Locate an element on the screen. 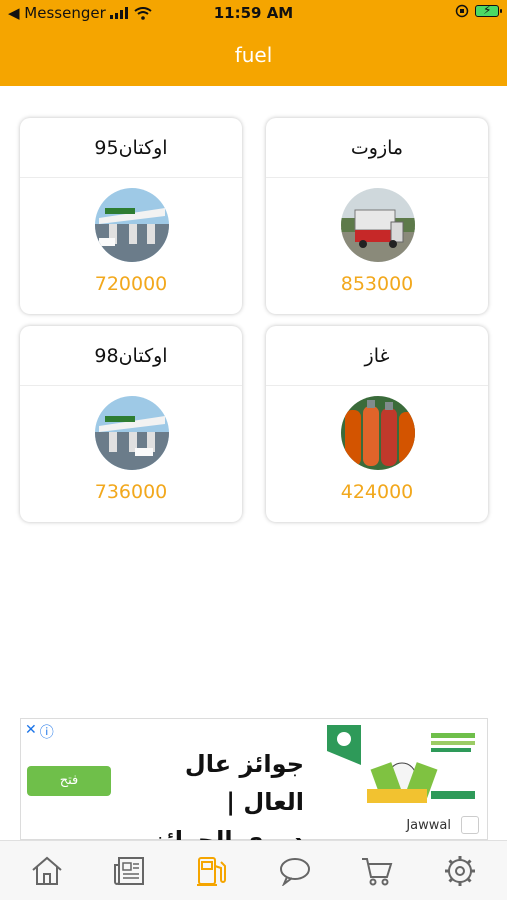 The width and height of the screenshot is (507, 900). fuel-card-octane95: اوكتان95 720000 is located at coordinates (131, 216).